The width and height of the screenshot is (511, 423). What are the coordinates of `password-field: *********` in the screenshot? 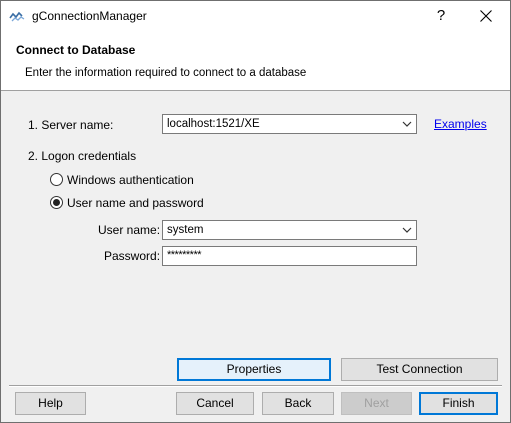 It's located at (289, 256).